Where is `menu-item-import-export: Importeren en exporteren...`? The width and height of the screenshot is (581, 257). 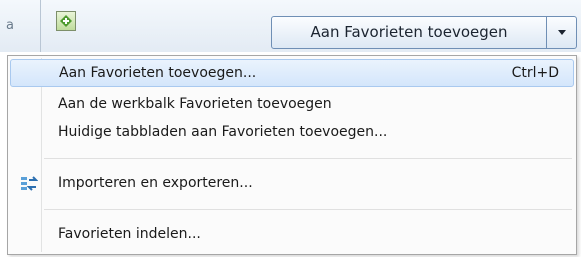 menu-item-import-export: Importeren en exporteren... is located at coordinates (292, 183).